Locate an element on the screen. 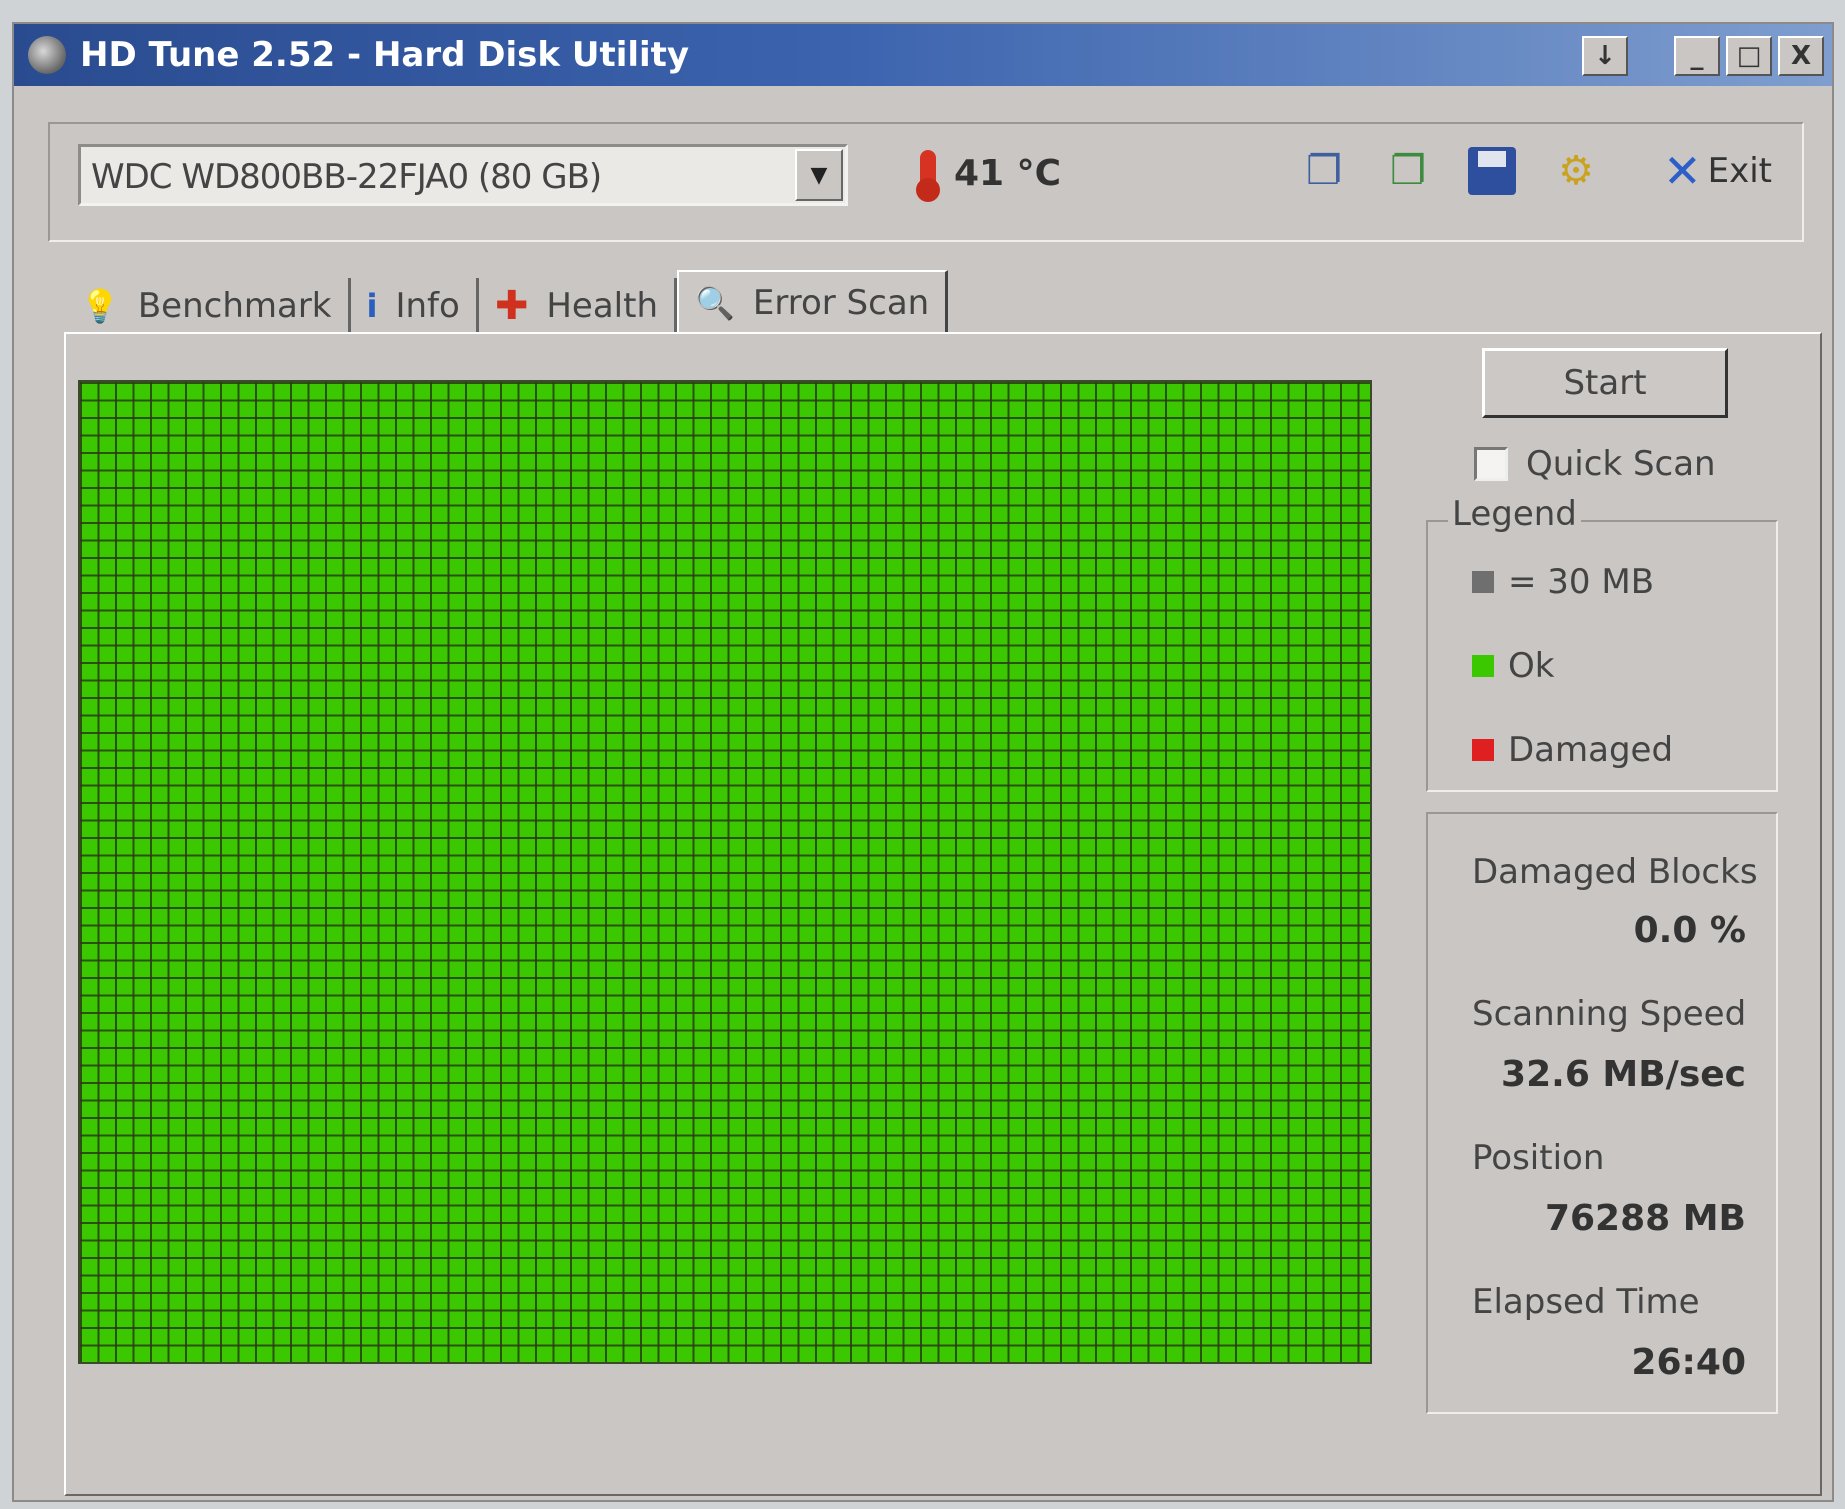 This screenshot has height=1509, width=1845. legend-block-size: = 30 MB is located at coordinates (1563, 582).